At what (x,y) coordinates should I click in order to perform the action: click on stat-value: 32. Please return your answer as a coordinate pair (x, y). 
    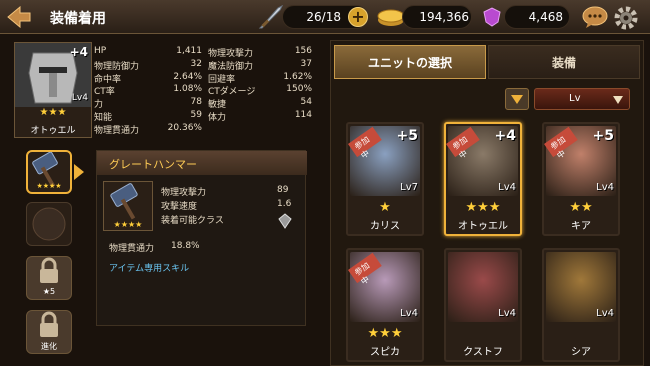
    Looking at the image, I should click on (196, 63).